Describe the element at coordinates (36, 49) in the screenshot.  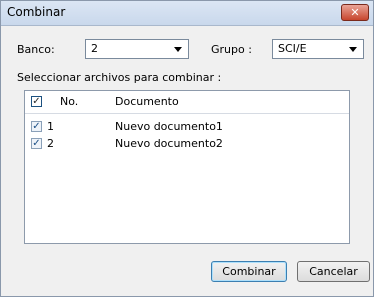
I see `banco-label: Banco:` at that location.